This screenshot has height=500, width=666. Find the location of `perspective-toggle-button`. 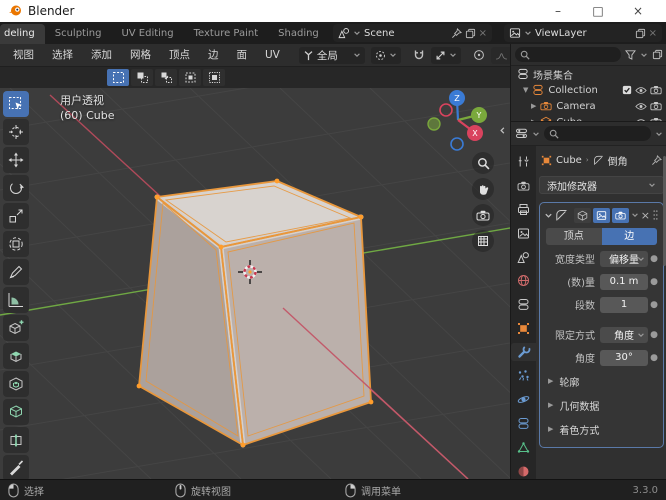

perspective-toggle-button is located at coordinates (483, 241).